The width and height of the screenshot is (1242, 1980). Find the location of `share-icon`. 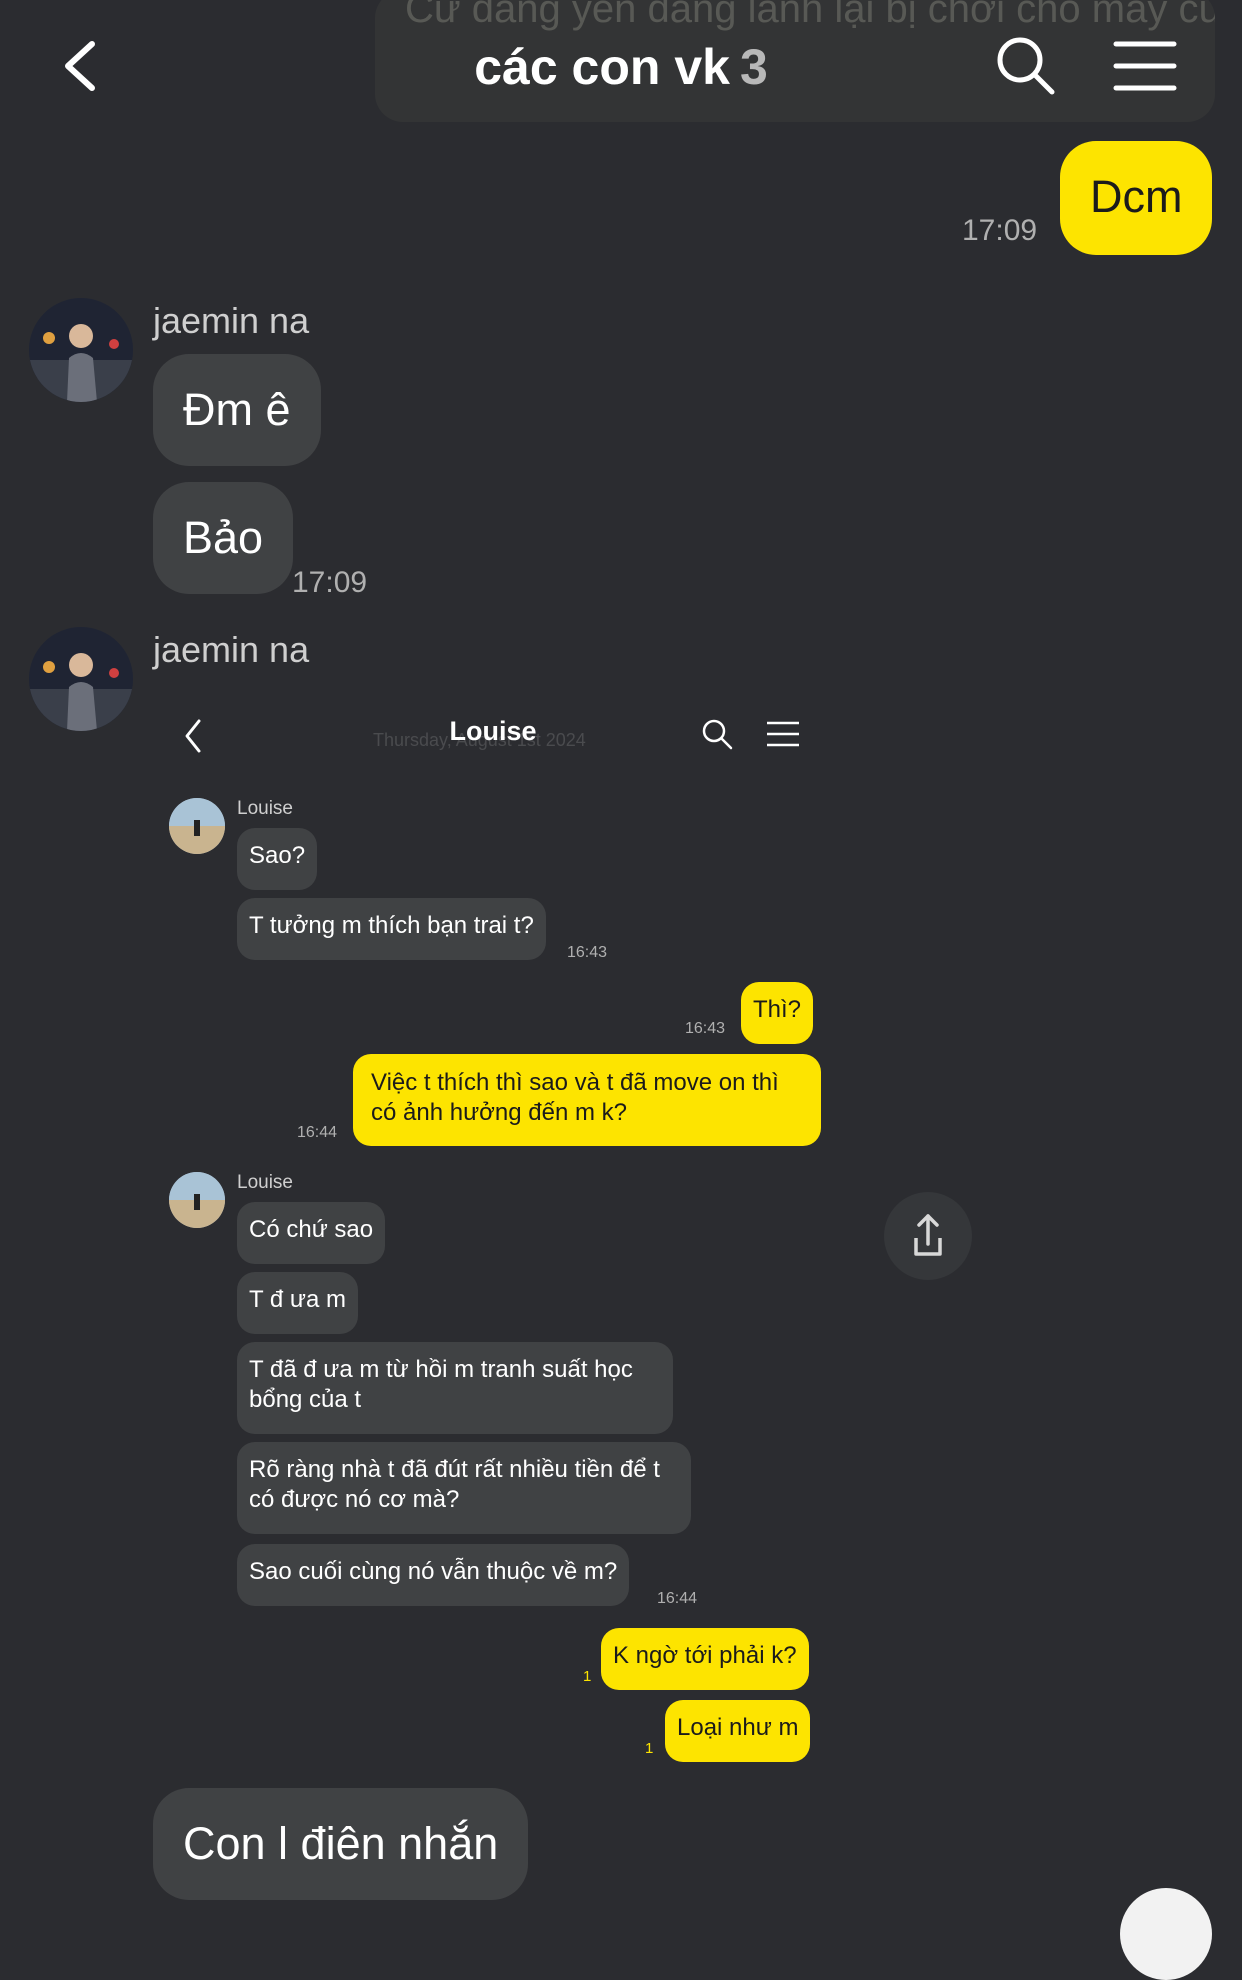

share-icon is located at coordinates (928, 1235).